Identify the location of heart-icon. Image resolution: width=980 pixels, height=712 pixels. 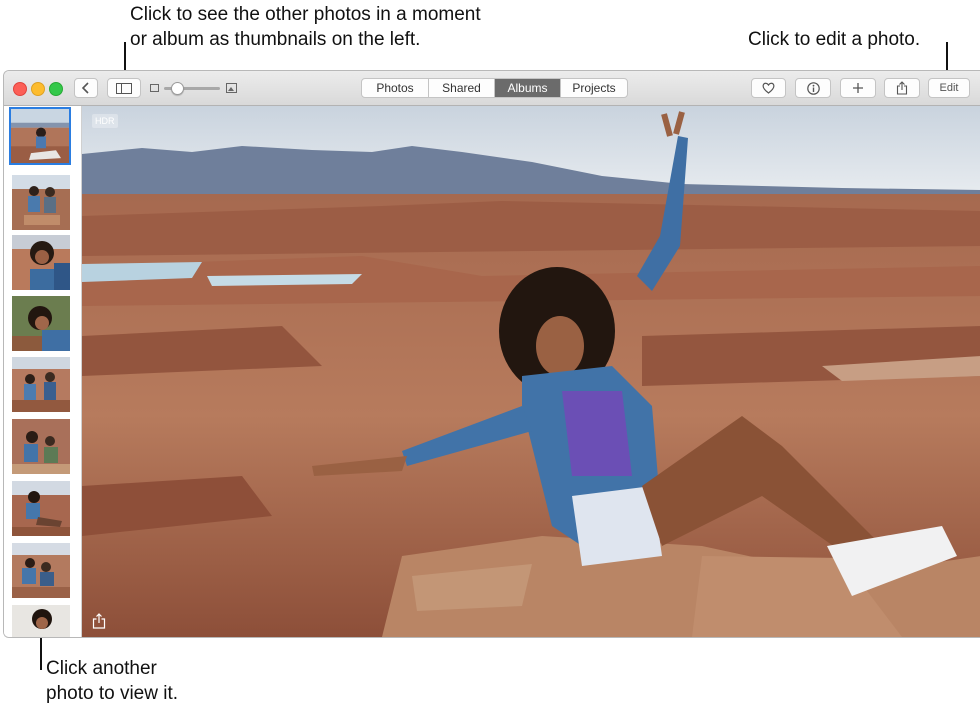
(768, 88).